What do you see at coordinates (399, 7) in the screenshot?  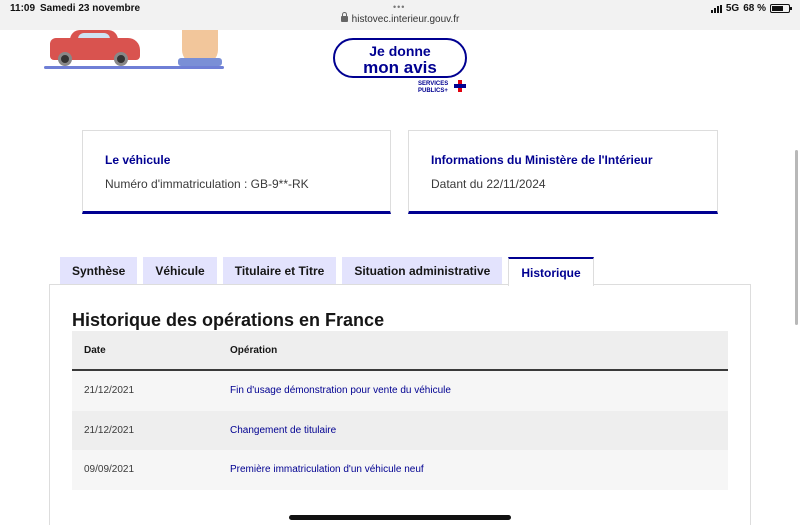 I see `multitasking-dots-icon: •••` at bounding box center [399, 7].